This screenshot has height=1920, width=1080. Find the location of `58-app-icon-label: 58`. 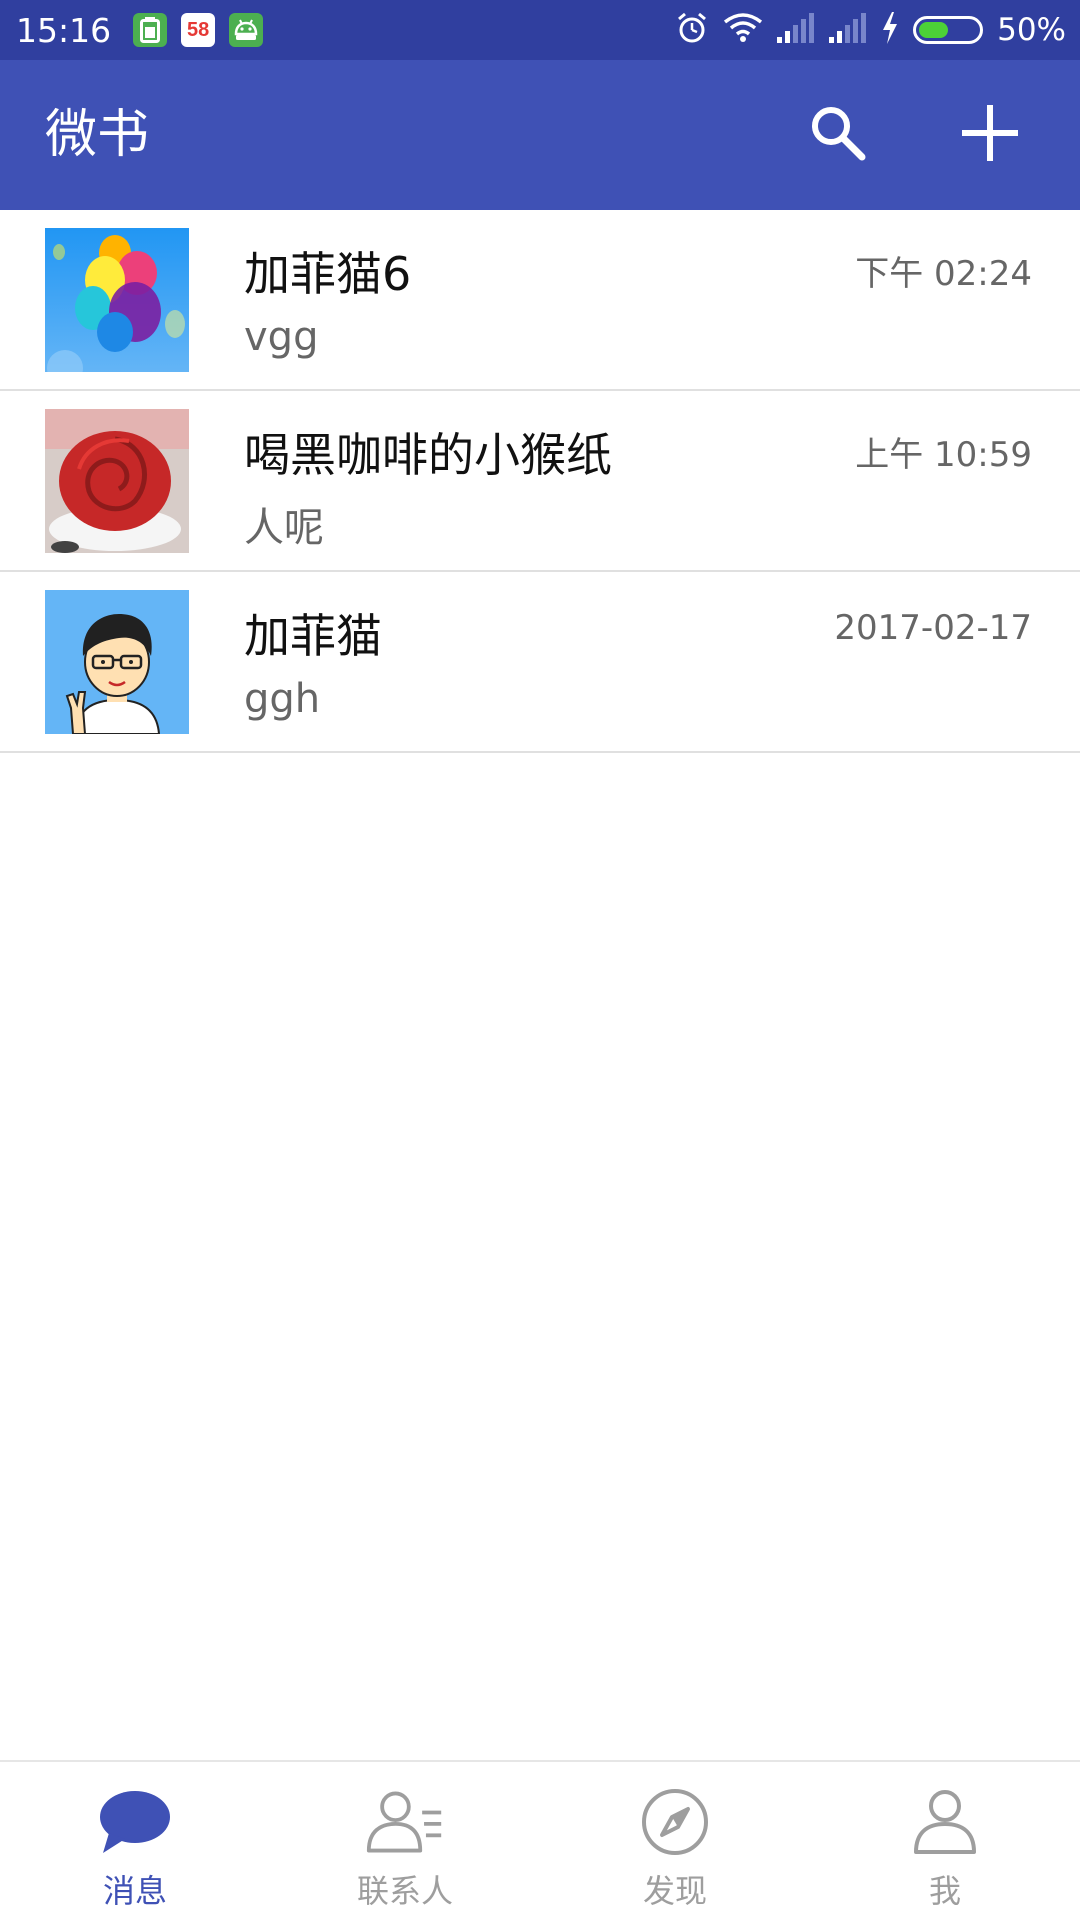

58-app-icon-label: 58 is located at coordinates (198, 29).